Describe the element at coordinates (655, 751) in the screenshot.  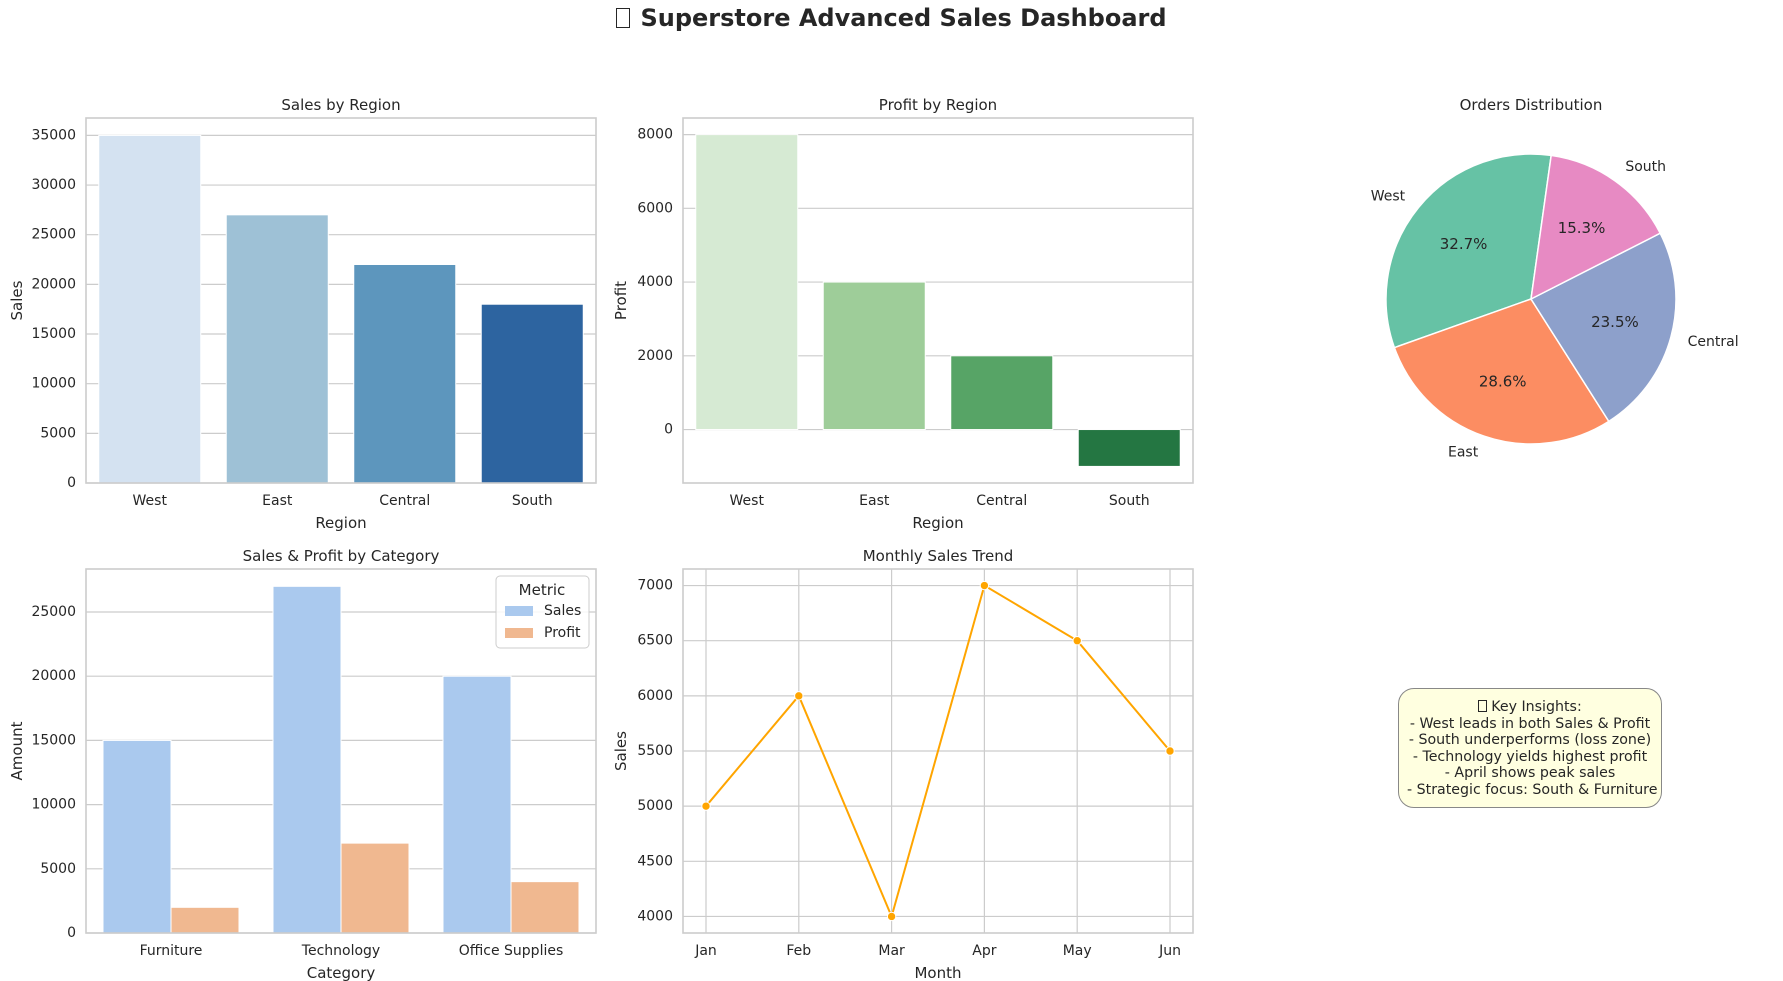
I see `y-tick-label: 5500` at that location.